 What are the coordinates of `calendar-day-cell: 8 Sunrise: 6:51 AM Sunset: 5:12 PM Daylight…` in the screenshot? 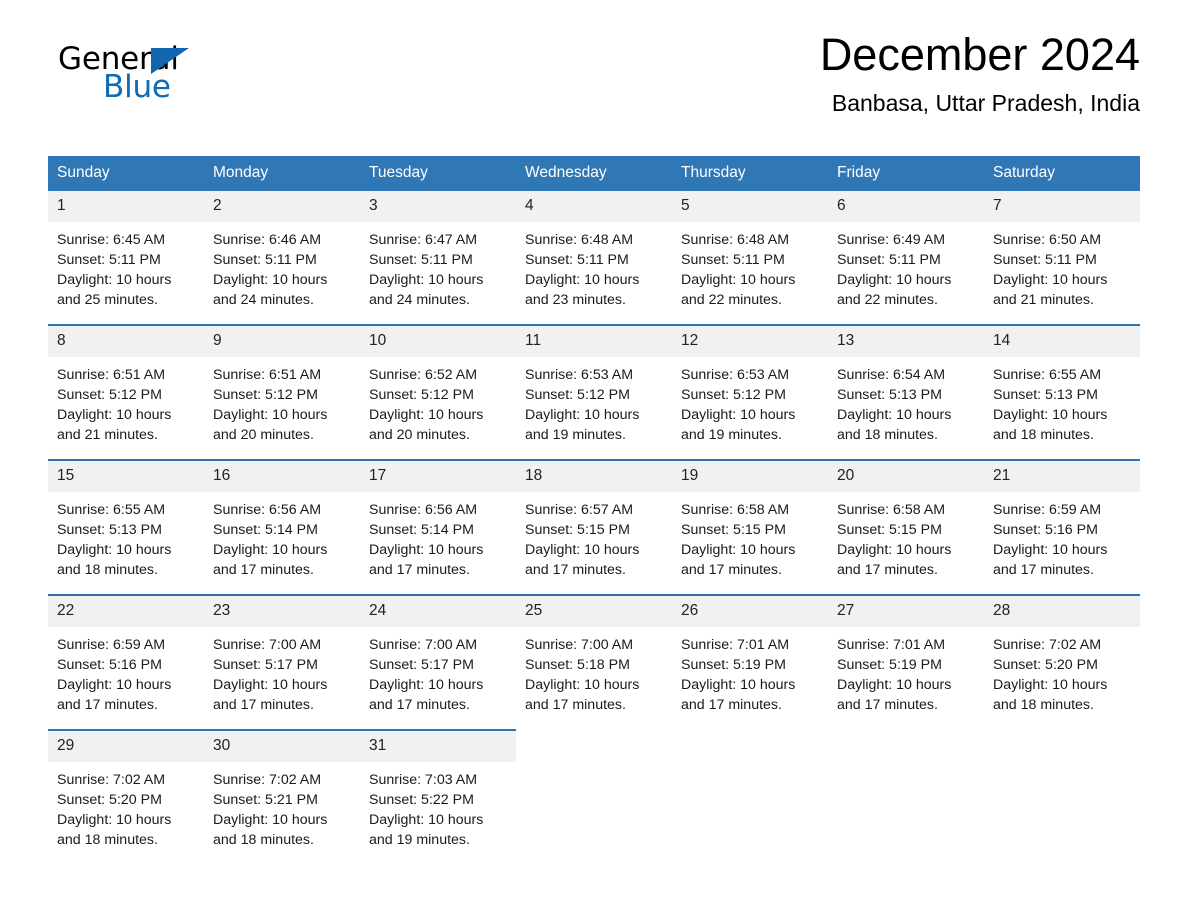 It's located at (126, 392).